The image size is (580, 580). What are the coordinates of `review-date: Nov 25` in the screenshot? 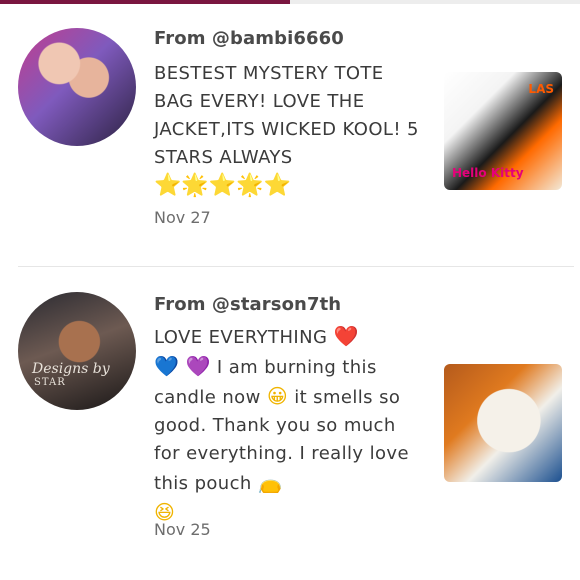 It's located at (182, 529).